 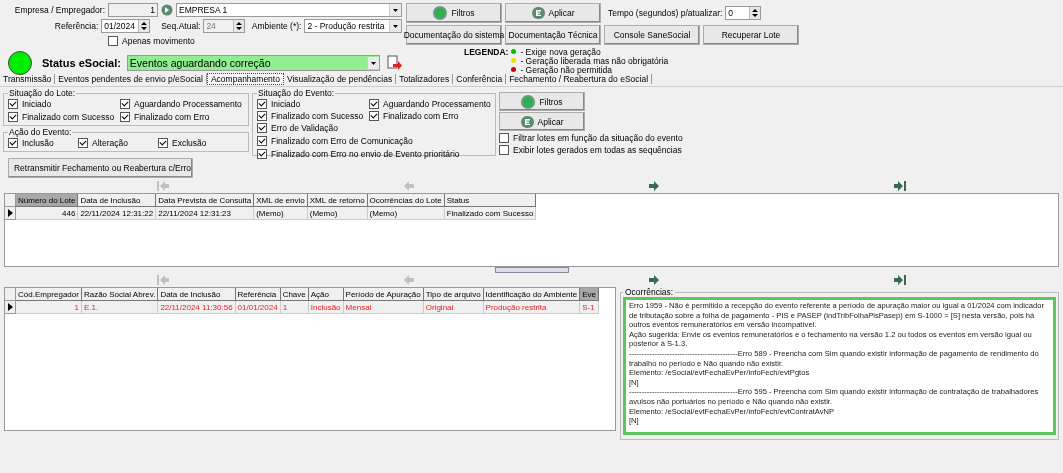 I want to click on field-label: Seq.Atual:, so click(x=181, y=26).